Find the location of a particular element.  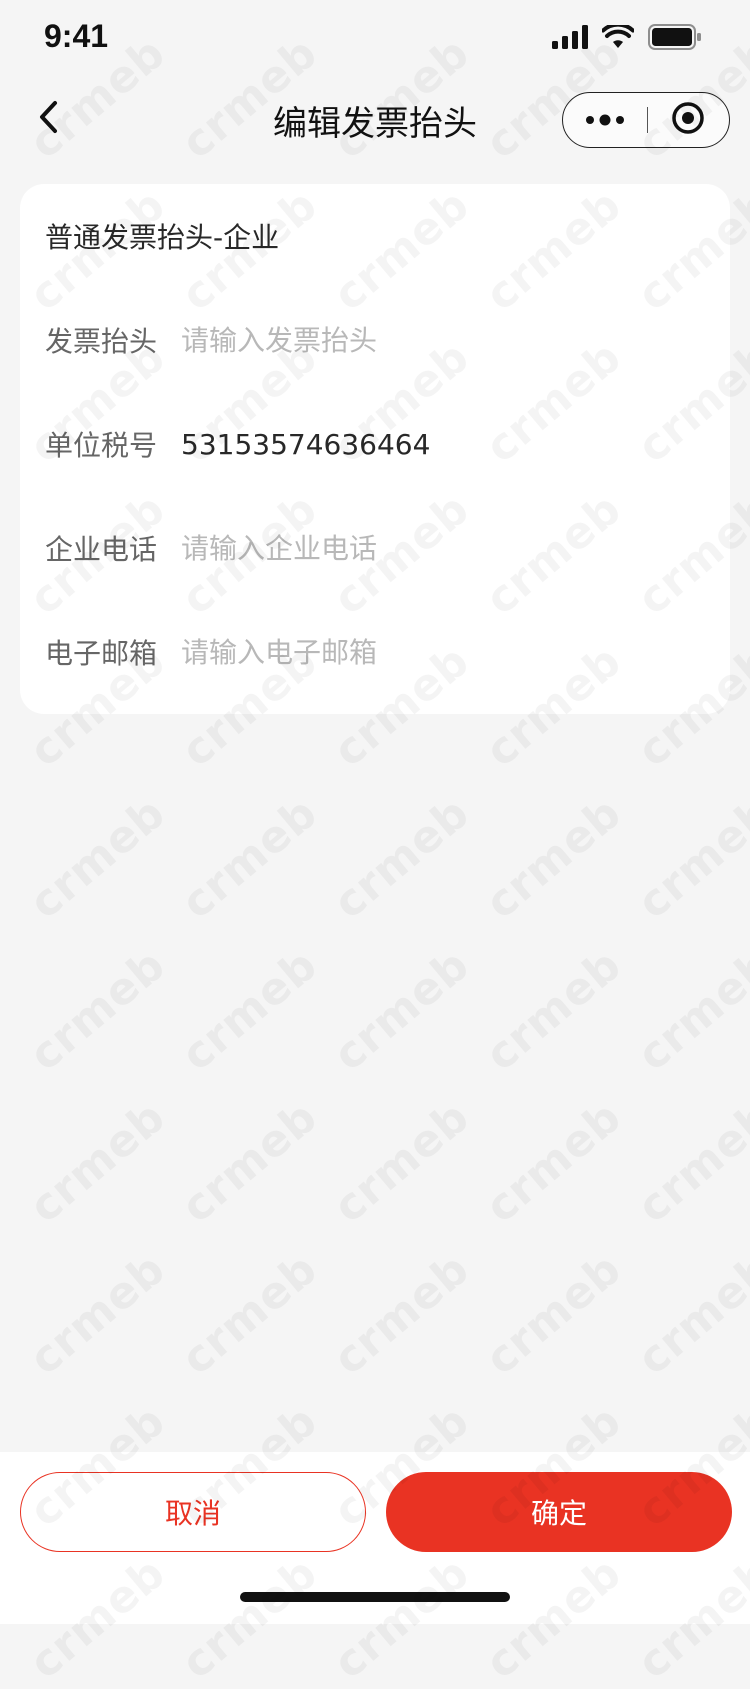

more-dots-icon is located at coordinates (605, 120).